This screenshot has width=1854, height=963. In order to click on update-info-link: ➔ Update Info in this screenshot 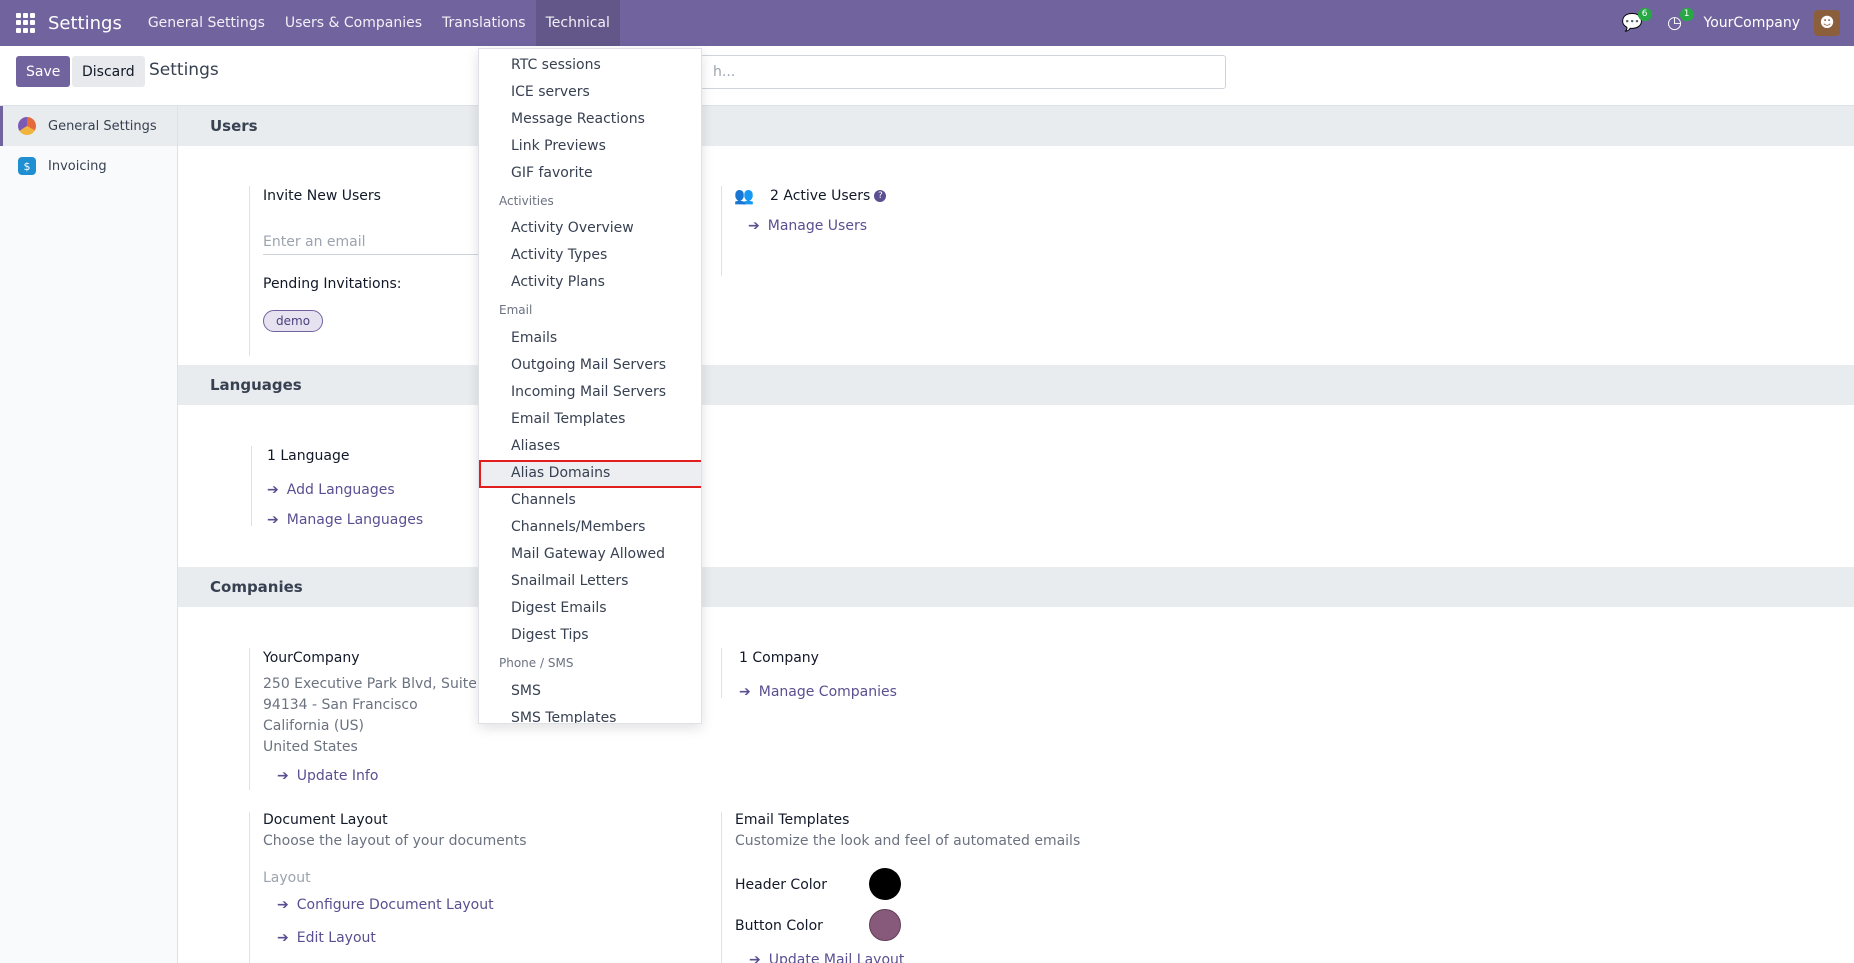, I will do `click(327, 776)`.